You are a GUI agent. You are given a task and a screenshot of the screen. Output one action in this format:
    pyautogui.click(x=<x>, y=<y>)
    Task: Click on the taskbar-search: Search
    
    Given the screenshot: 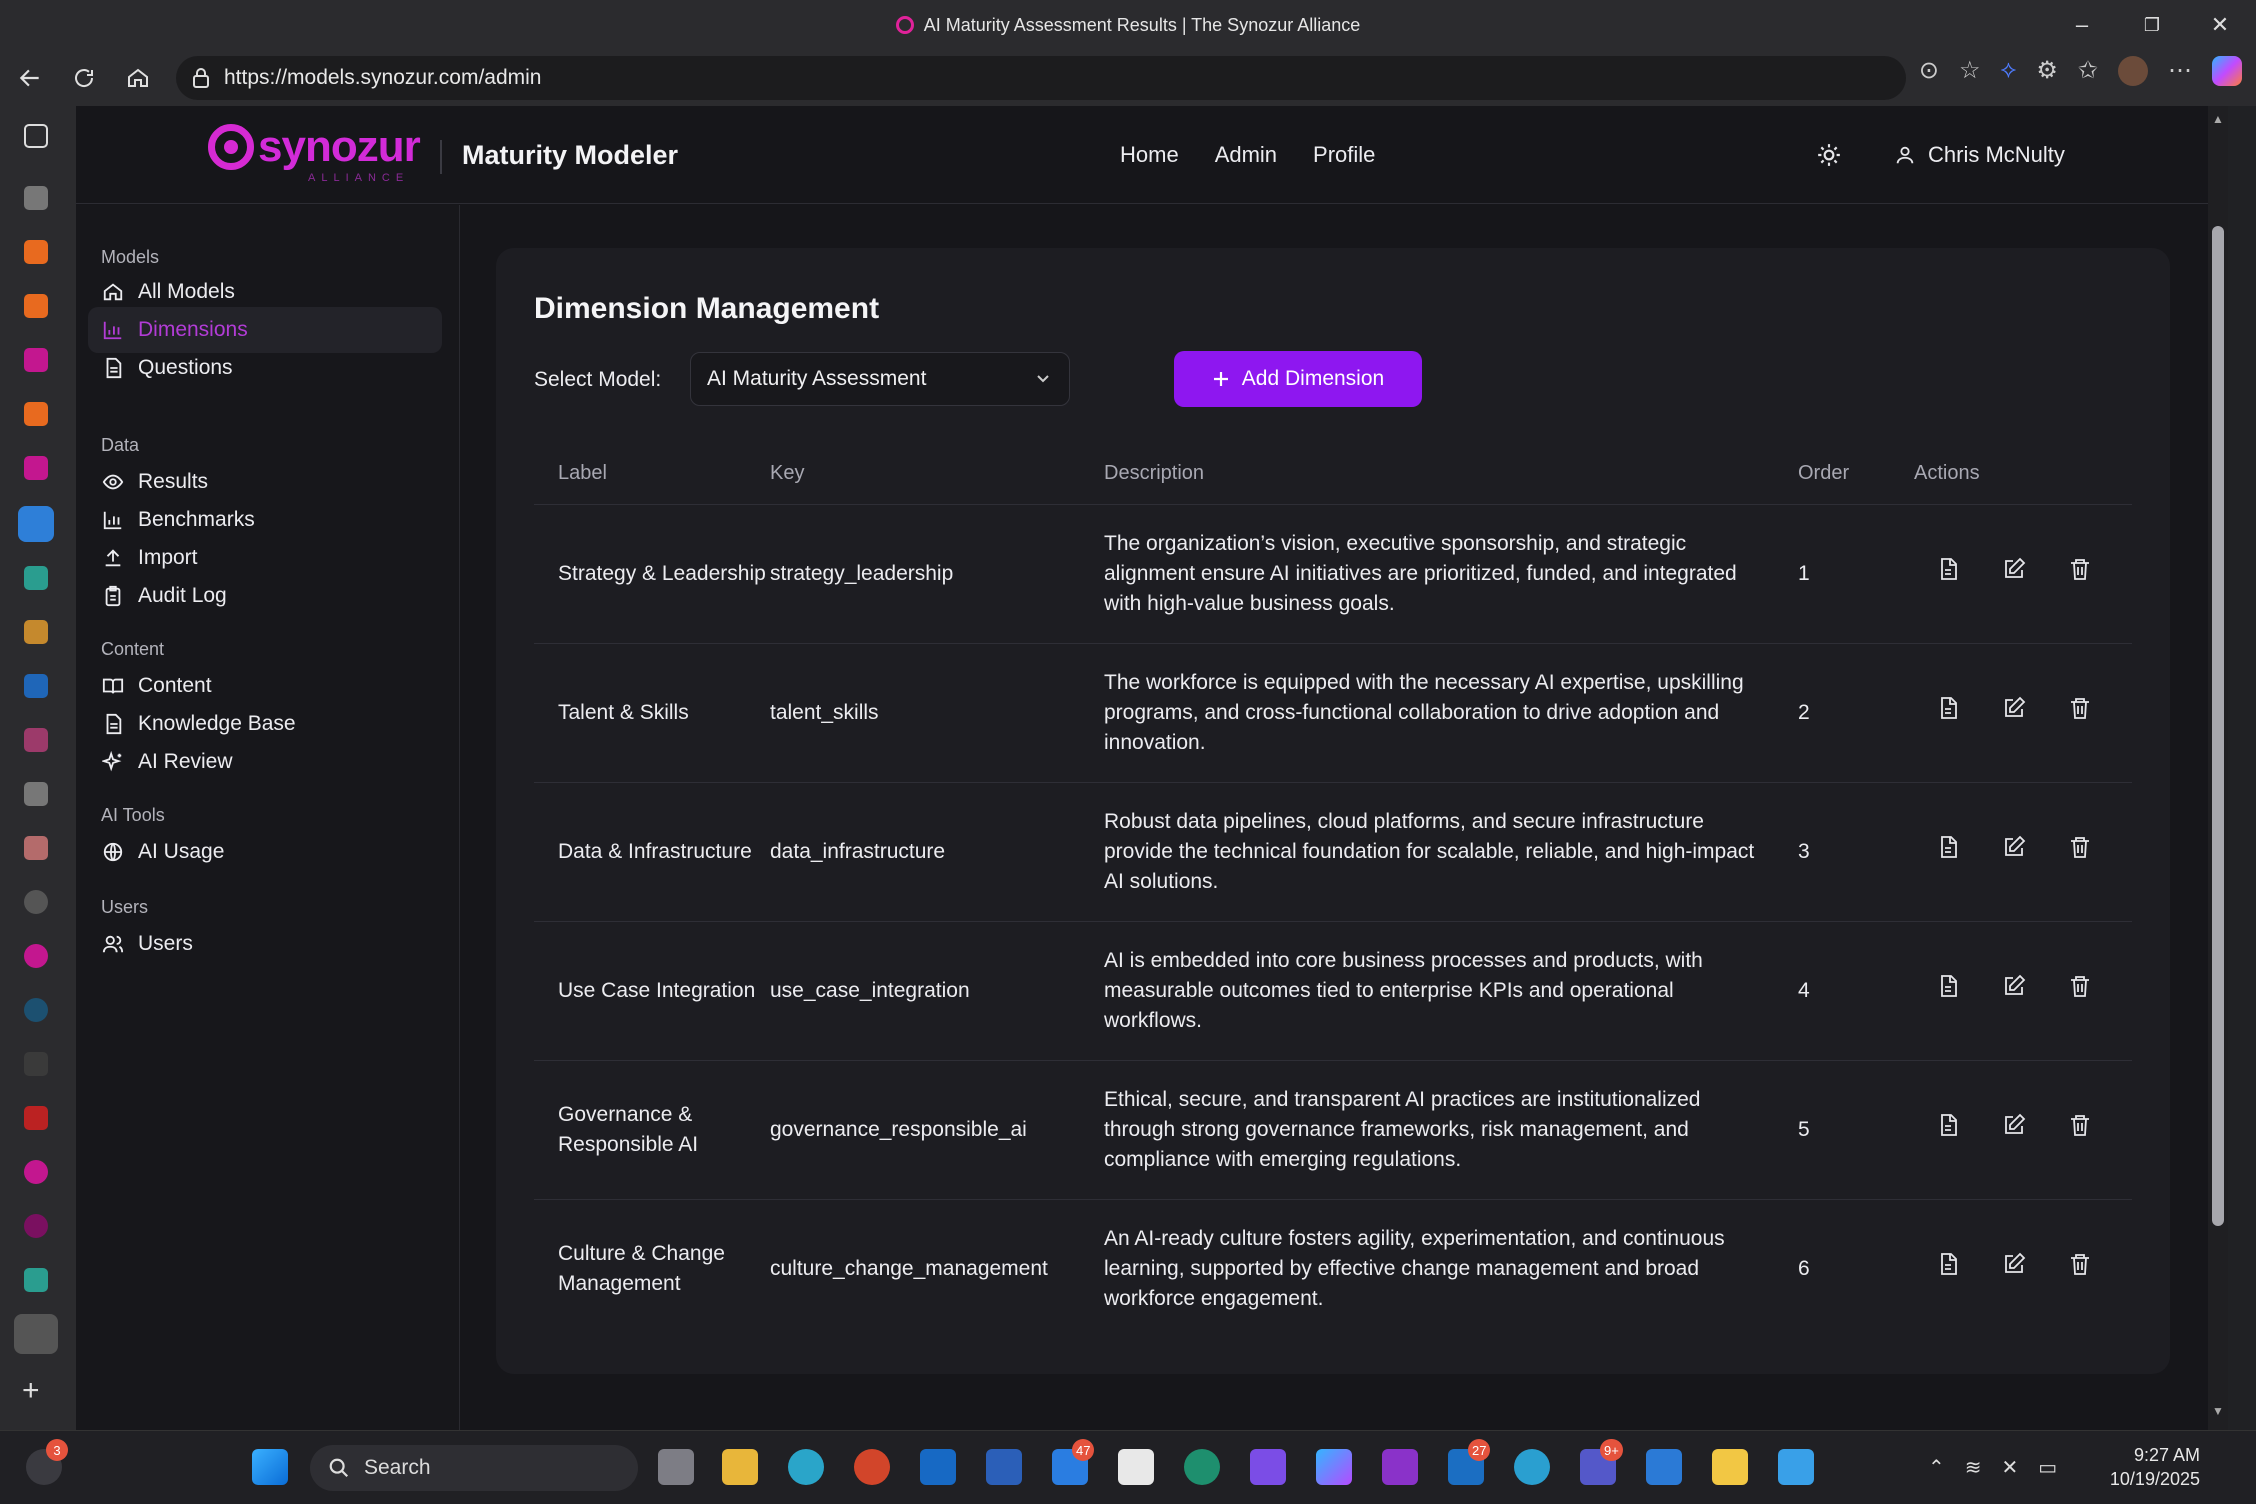 What is the action you would take?
    pyautogui.click(x=474, y=1468)
    